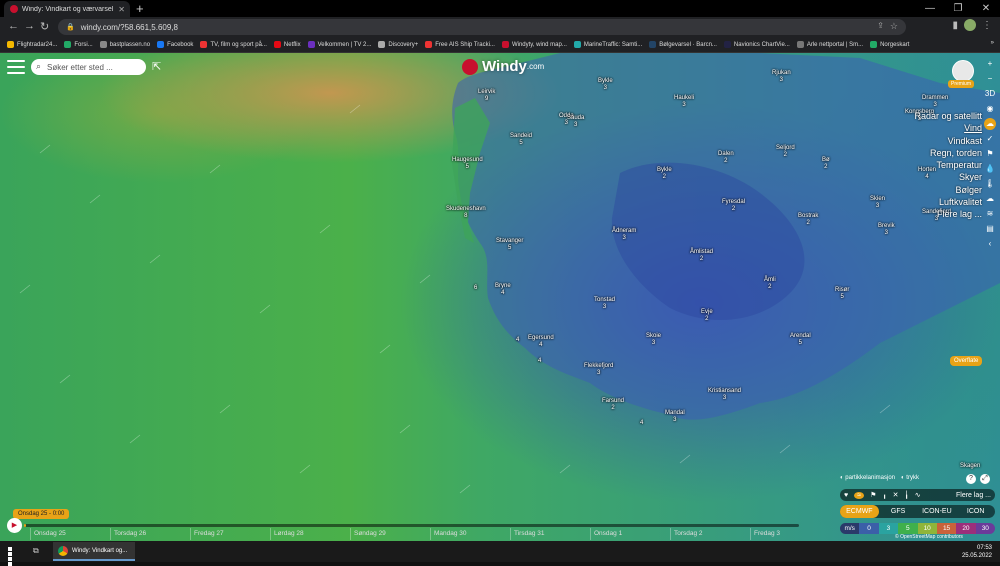 This screenshot has height=566, width=1000. I want to click on back-icon: ←, so click(13, 26).